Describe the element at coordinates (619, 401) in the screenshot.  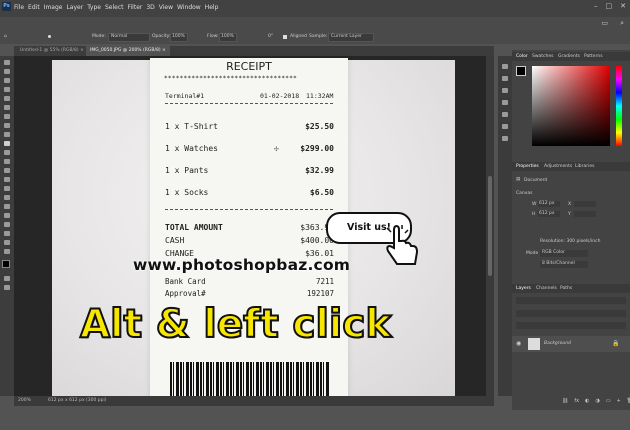
I see `new-layer-icon: +` at that location.